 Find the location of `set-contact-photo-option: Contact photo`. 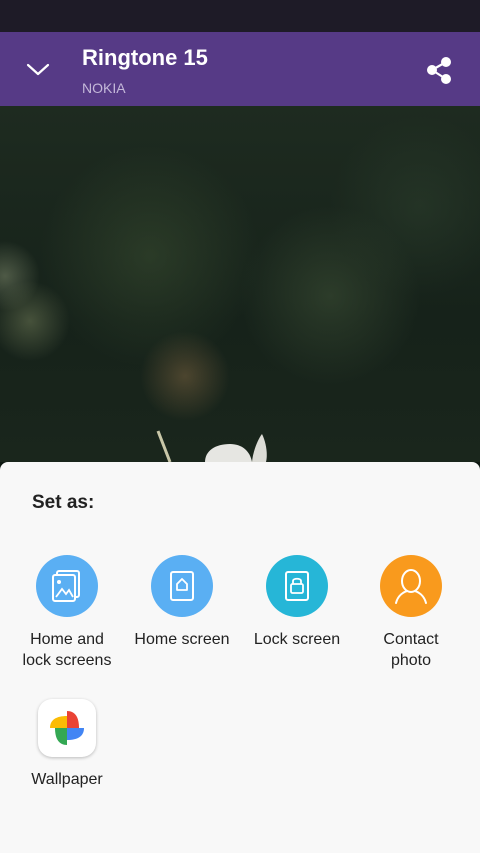

set-contact-photo-option: Contact photo is located at coordinates (411, 613).